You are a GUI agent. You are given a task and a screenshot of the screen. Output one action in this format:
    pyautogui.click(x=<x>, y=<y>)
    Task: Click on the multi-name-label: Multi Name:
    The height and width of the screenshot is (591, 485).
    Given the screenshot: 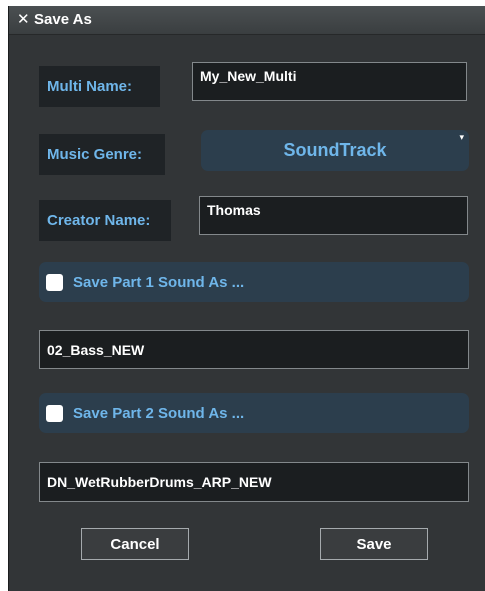 What is the action you would take?
    pyautogui.click(x=99, y=86)
    